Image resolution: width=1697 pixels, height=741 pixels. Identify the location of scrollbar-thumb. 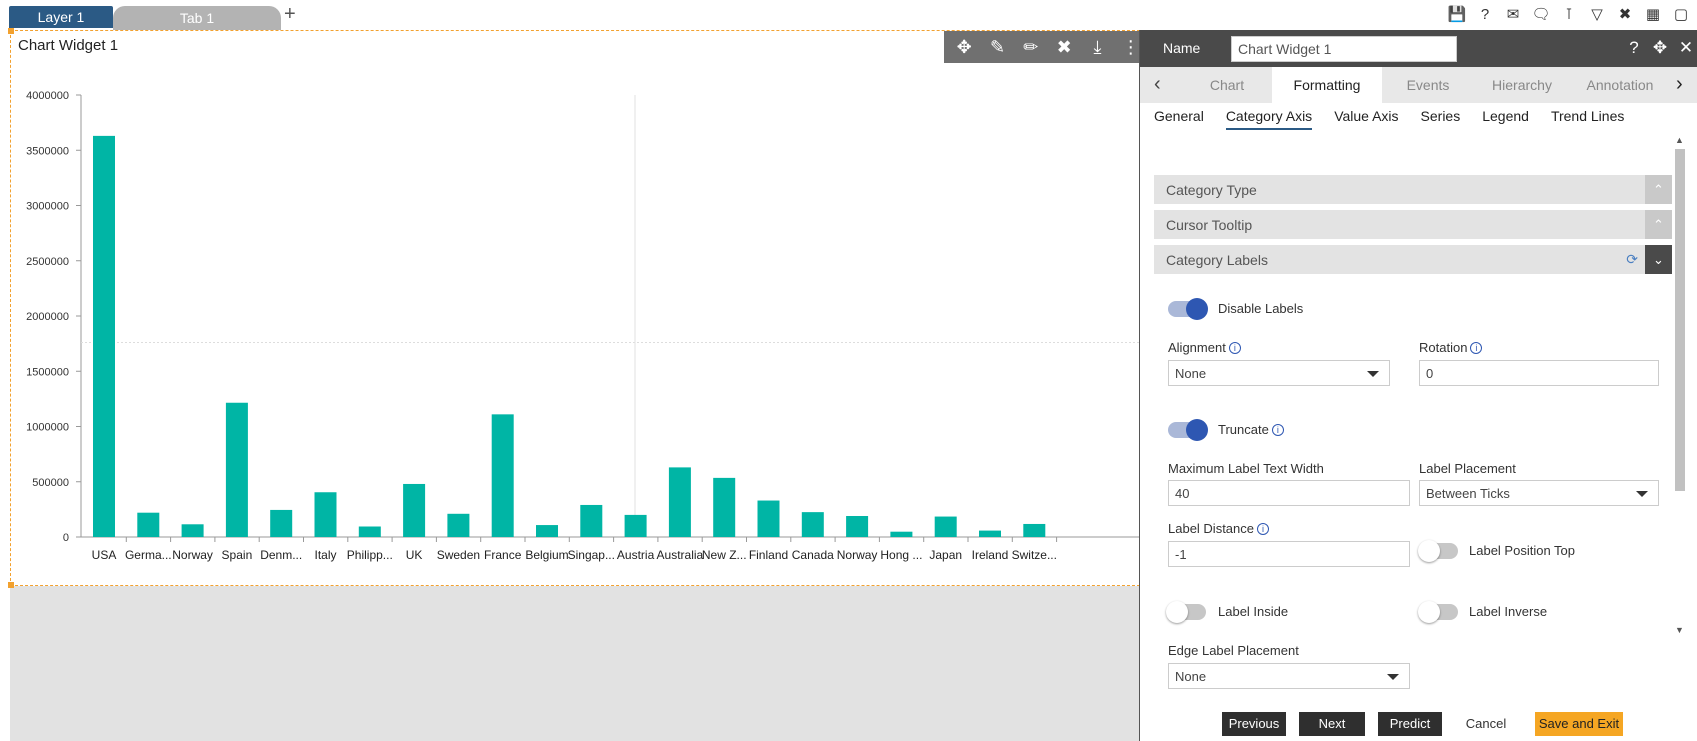
(1680, 320).